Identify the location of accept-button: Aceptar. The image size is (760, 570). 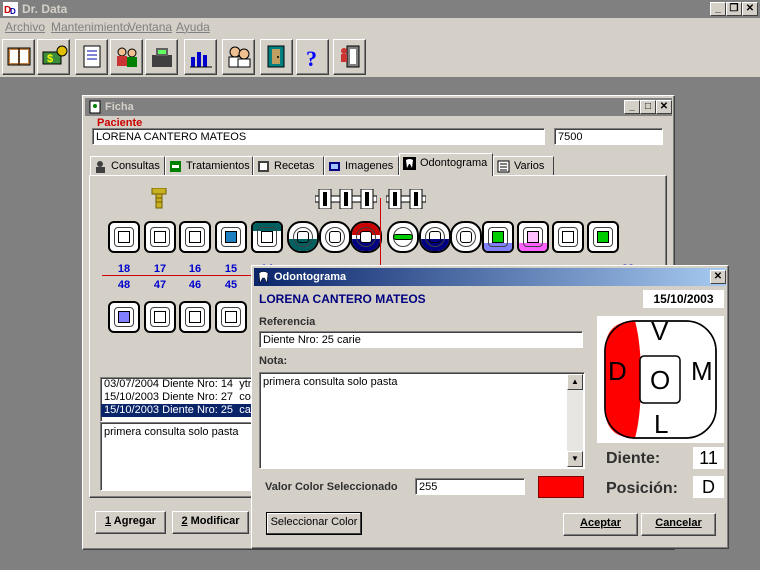
(600, 524).